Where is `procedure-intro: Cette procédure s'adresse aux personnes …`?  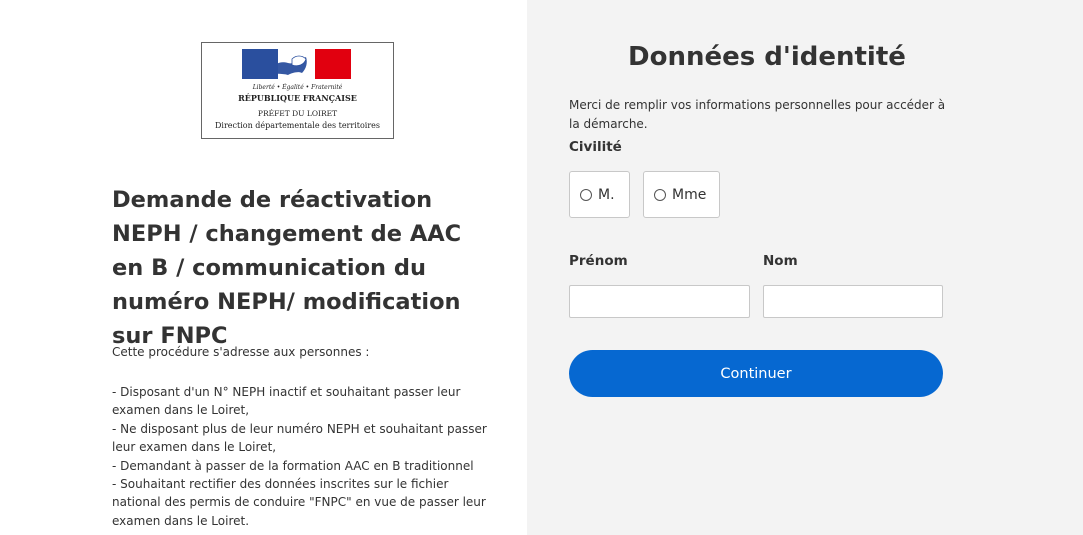 procedure-intro: Cette procédure s'adresse aux personnes … is located at coordinates (241, 352).